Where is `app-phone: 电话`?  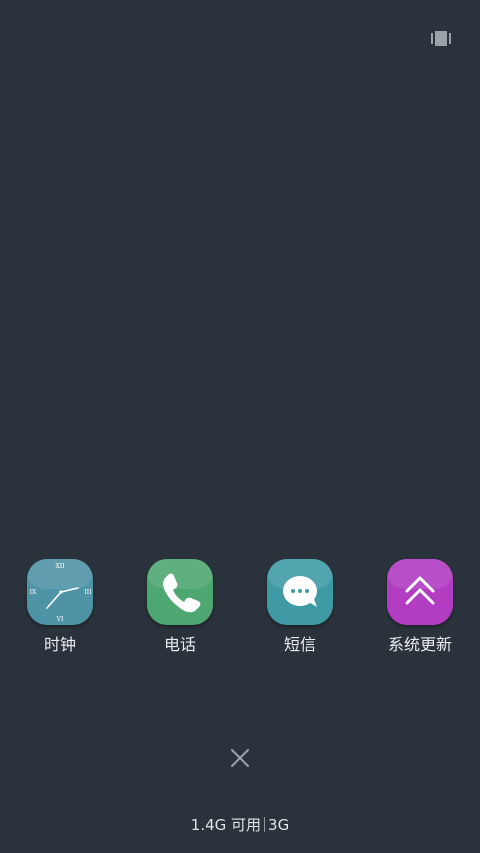
app-phone: 电话 is located at coordinates (180, 607).